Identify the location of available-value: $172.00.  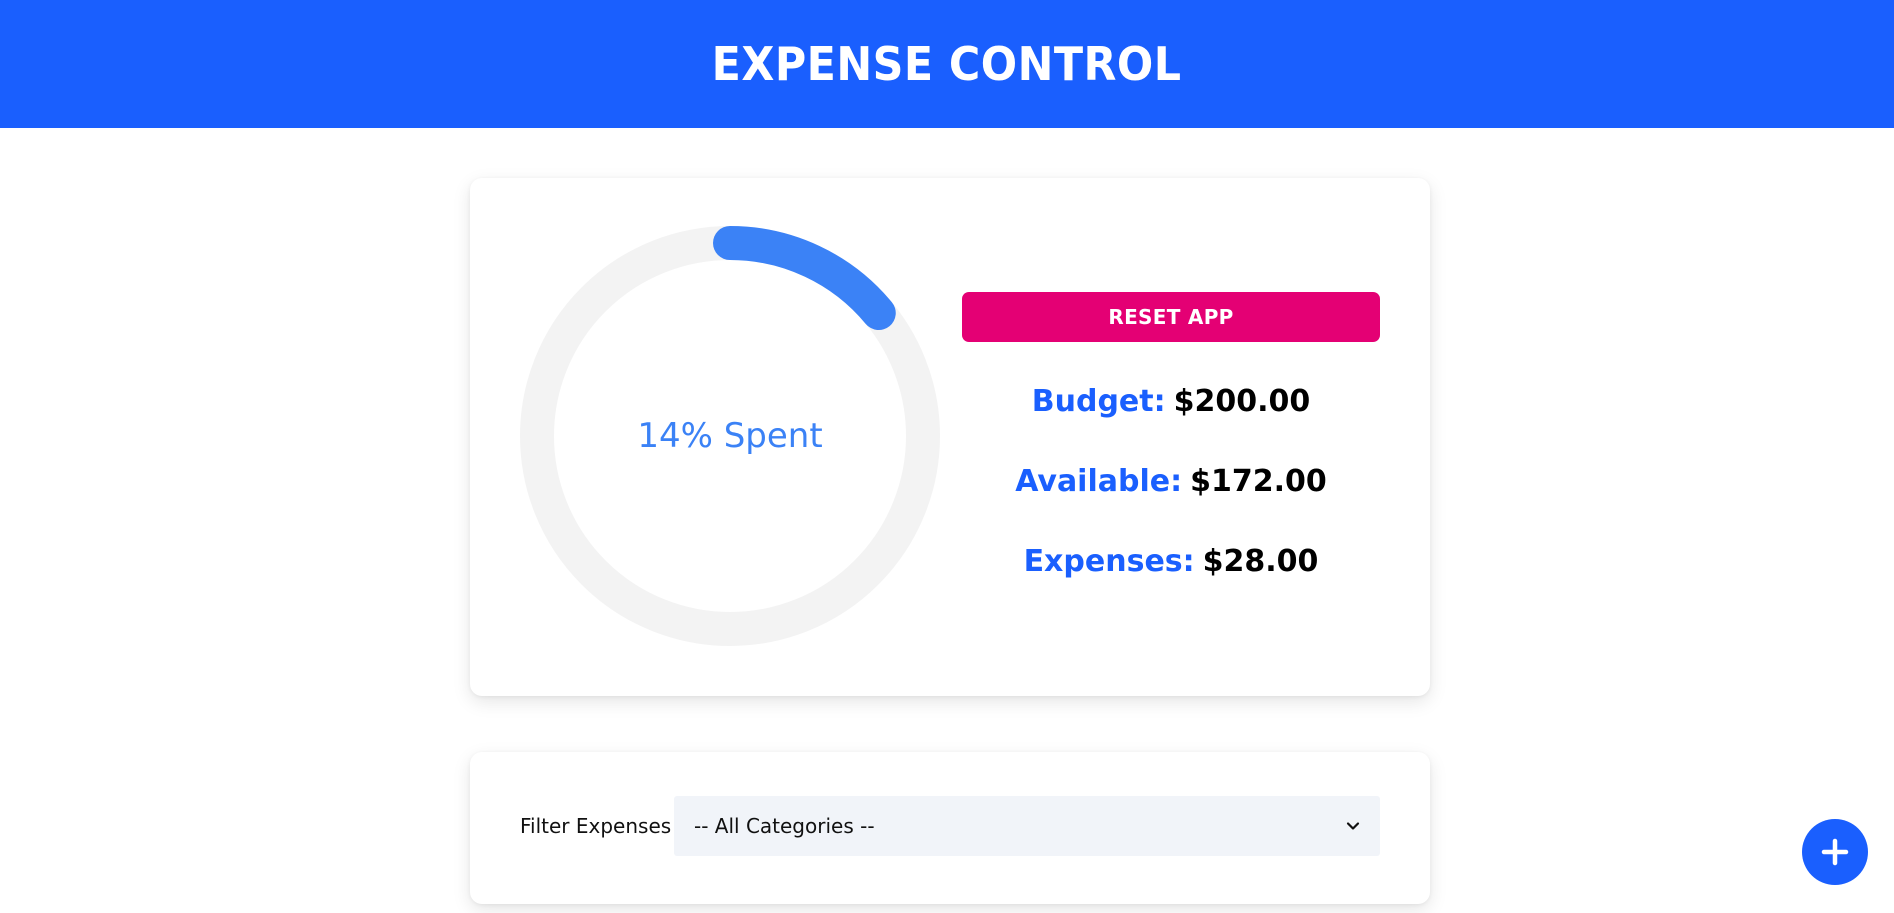
(1258, 481).